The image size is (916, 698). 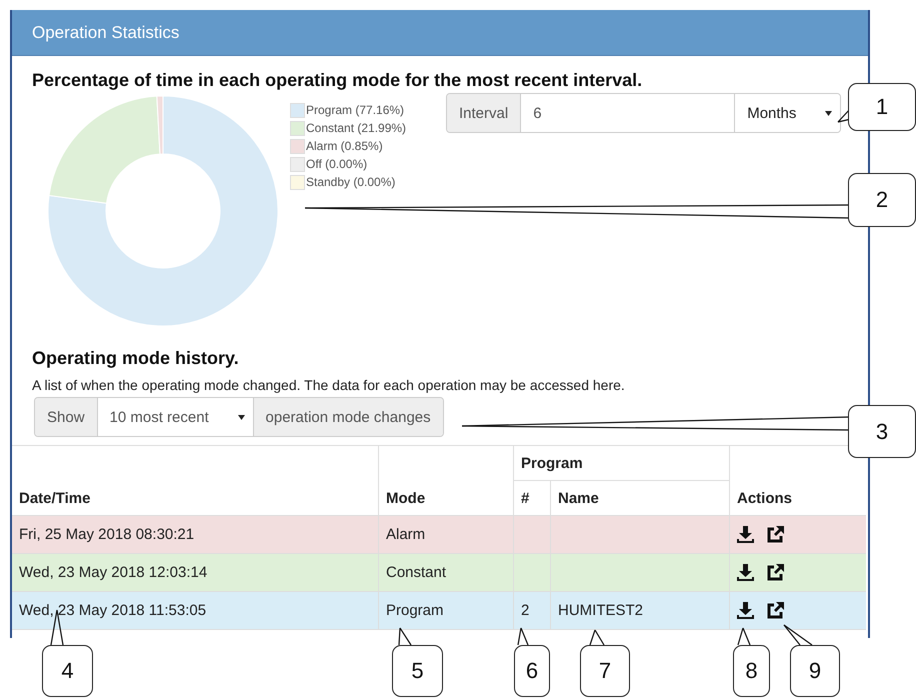 I want to click on legend-label: Alarm (0.85%), so click(x=344, y=146).